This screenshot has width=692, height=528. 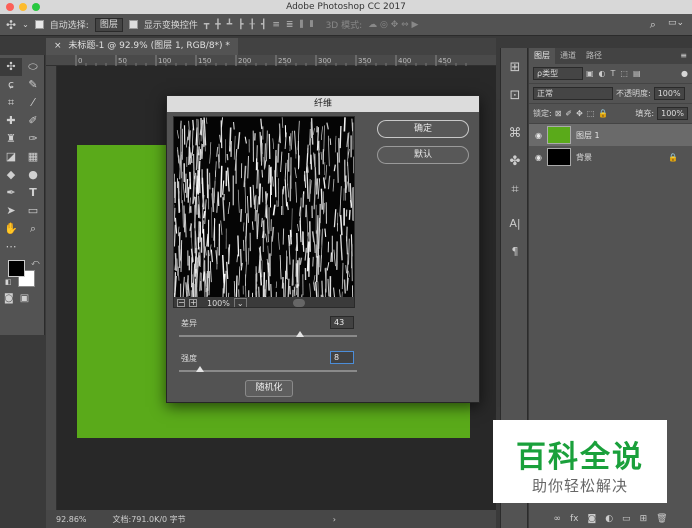 What do you see at coordinates (298, 303) in the screenshot?
I see `preview-hscroll-thumb` at bounding box center [298, 303].